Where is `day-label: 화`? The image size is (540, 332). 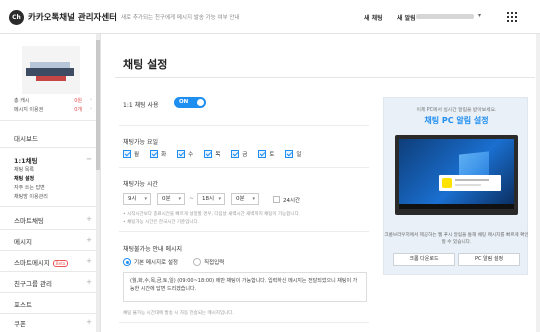
day-label: 화 is located at coordinates (164, 155).